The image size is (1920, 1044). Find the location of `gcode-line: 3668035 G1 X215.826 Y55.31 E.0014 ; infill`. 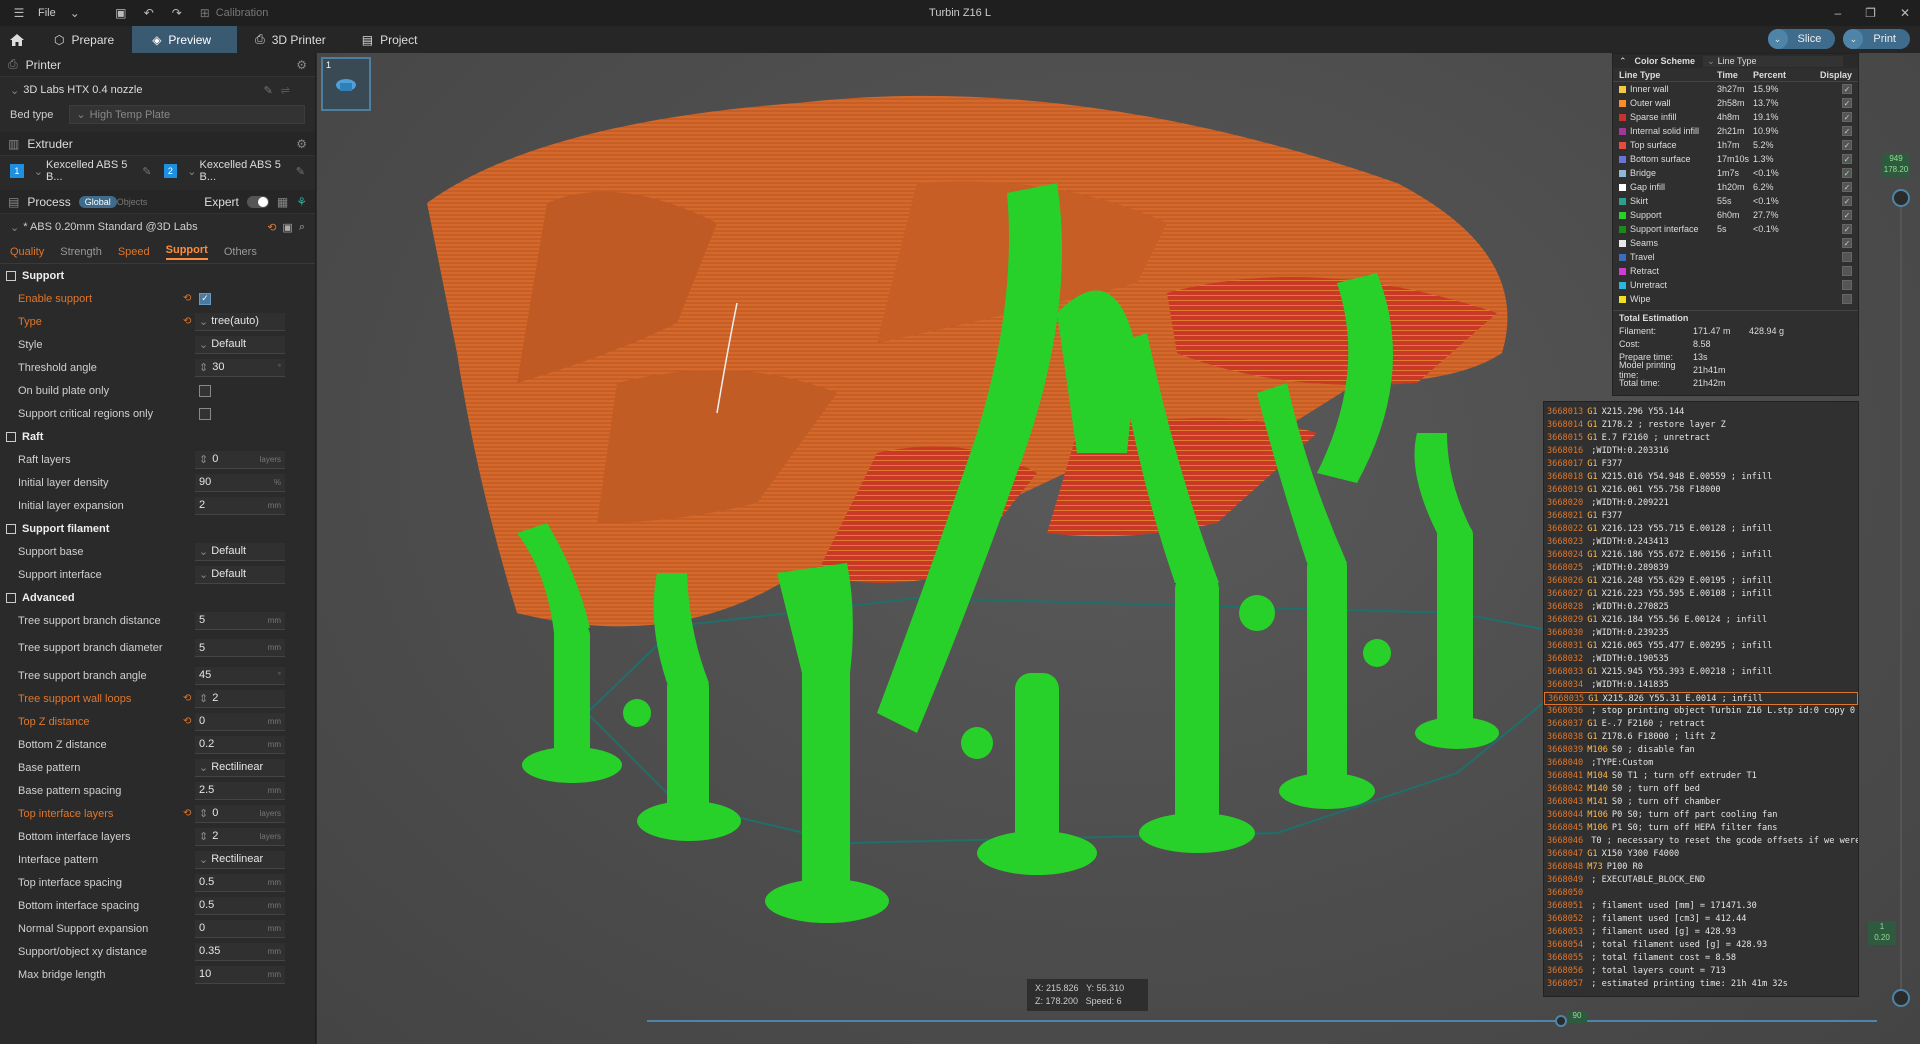

gcode-line: 3668035 G1 X215.826 Y55.31 E.0014 ; infill is located at coordinates (1701, 698).